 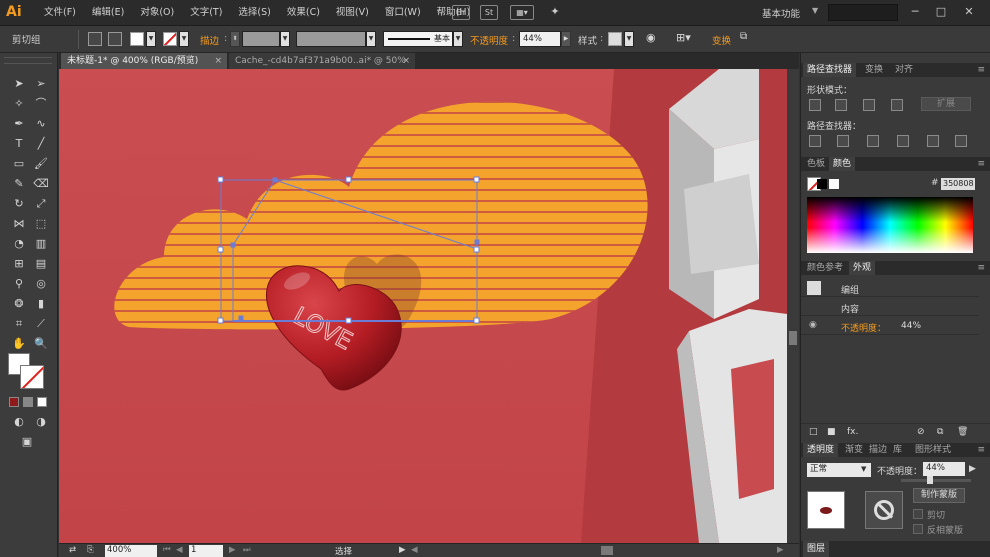 What do you see at coordinates (41, 203) in the screenshot?
I see `scale-tool-icon: ⤢` at bounding box center [41, 203].